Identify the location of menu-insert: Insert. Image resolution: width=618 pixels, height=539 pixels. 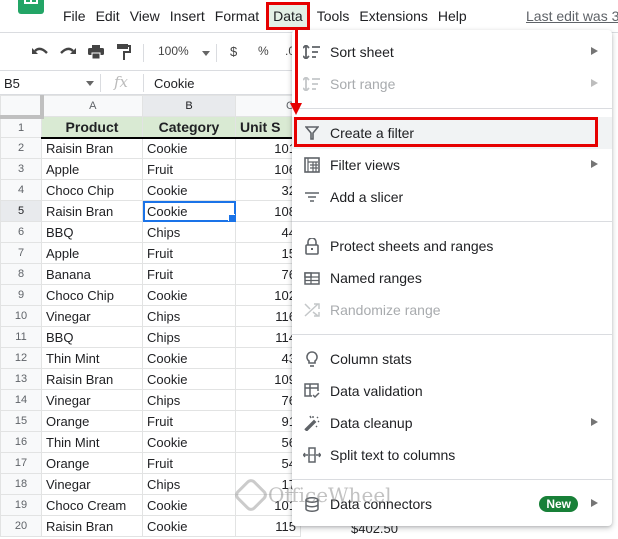
(187, 16).